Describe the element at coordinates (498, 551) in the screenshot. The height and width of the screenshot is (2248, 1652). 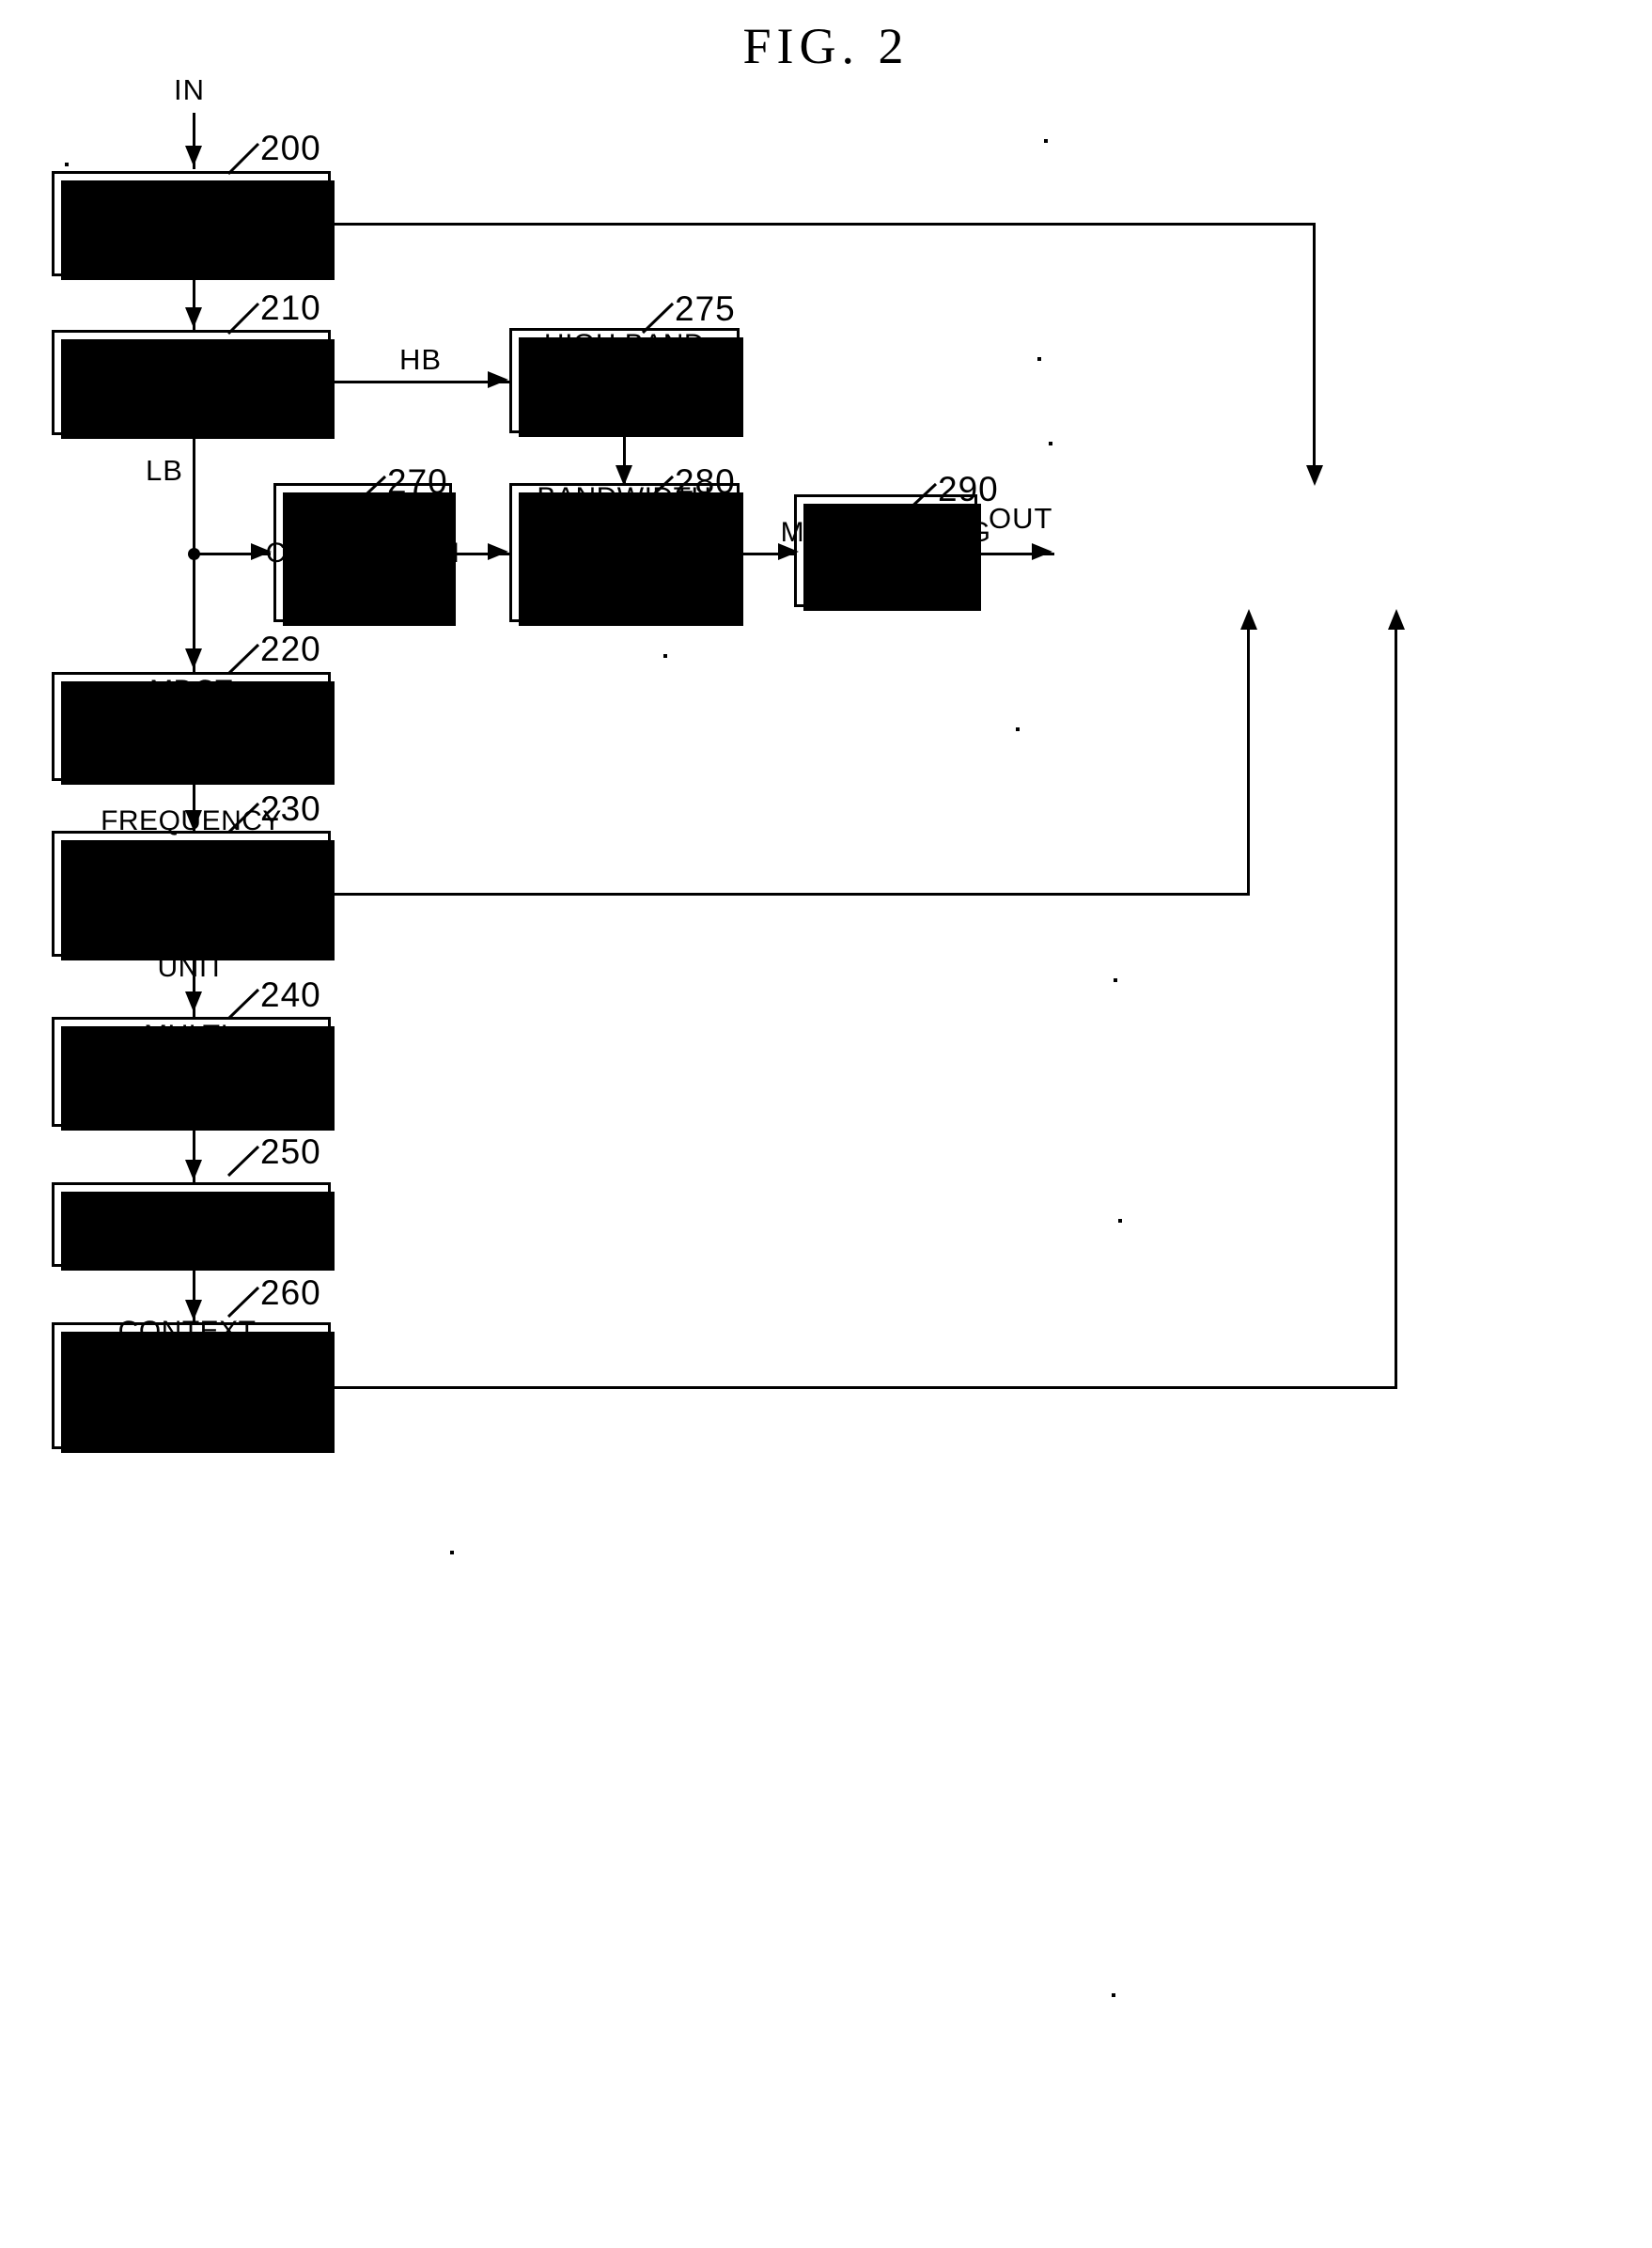
I see `arrowhead-lbconv-to-bwe` at that location.